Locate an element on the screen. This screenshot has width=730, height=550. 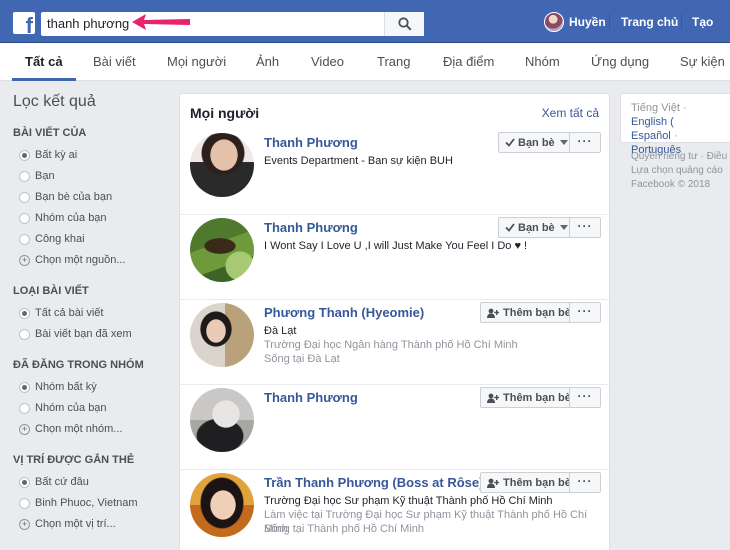
language-list: Tiếng Việt · English ( is located at coordinates (677, 115).